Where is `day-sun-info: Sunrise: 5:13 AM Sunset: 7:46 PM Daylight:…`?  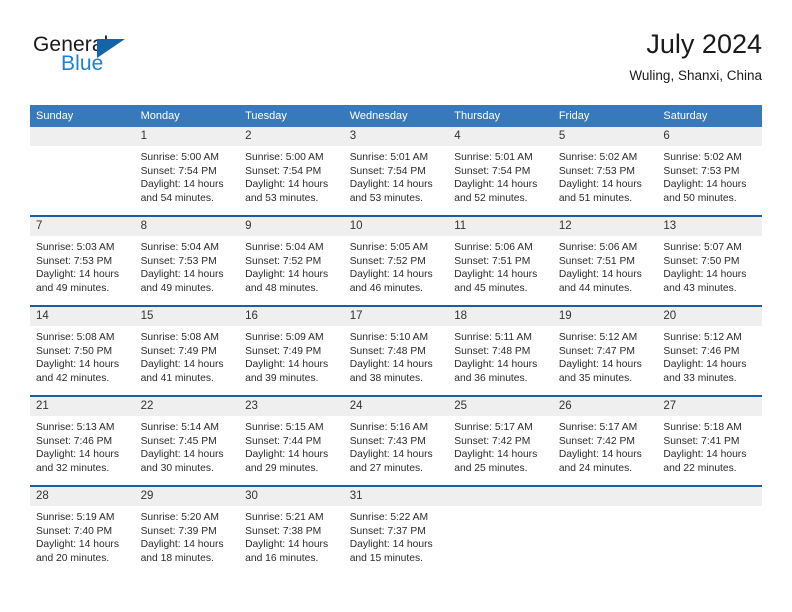 day-sun-info: Sunrise: 5:13 AM Sunset: 7:46 PM Daylight:… is located at coordinates (82, 445).